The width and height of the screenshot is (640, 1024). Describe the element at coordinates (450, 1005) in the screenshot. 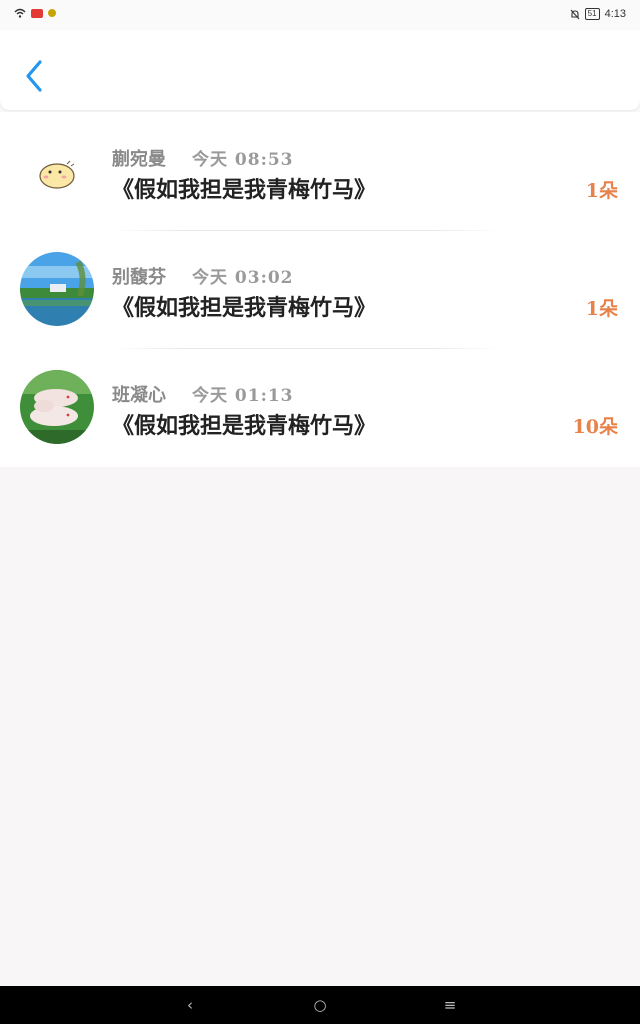

I see `nav-menu-button: ≡` at that location.